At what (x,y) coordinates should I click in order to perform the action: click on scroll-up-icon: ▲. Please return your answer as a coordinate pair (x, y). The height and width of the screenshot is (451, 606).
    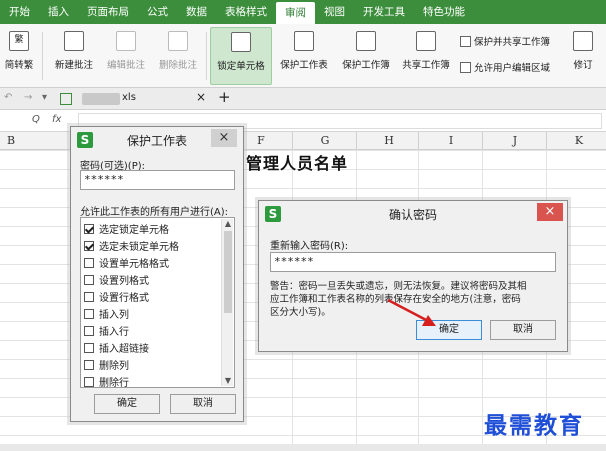
    Looking at the image, I should click on (228, 224).